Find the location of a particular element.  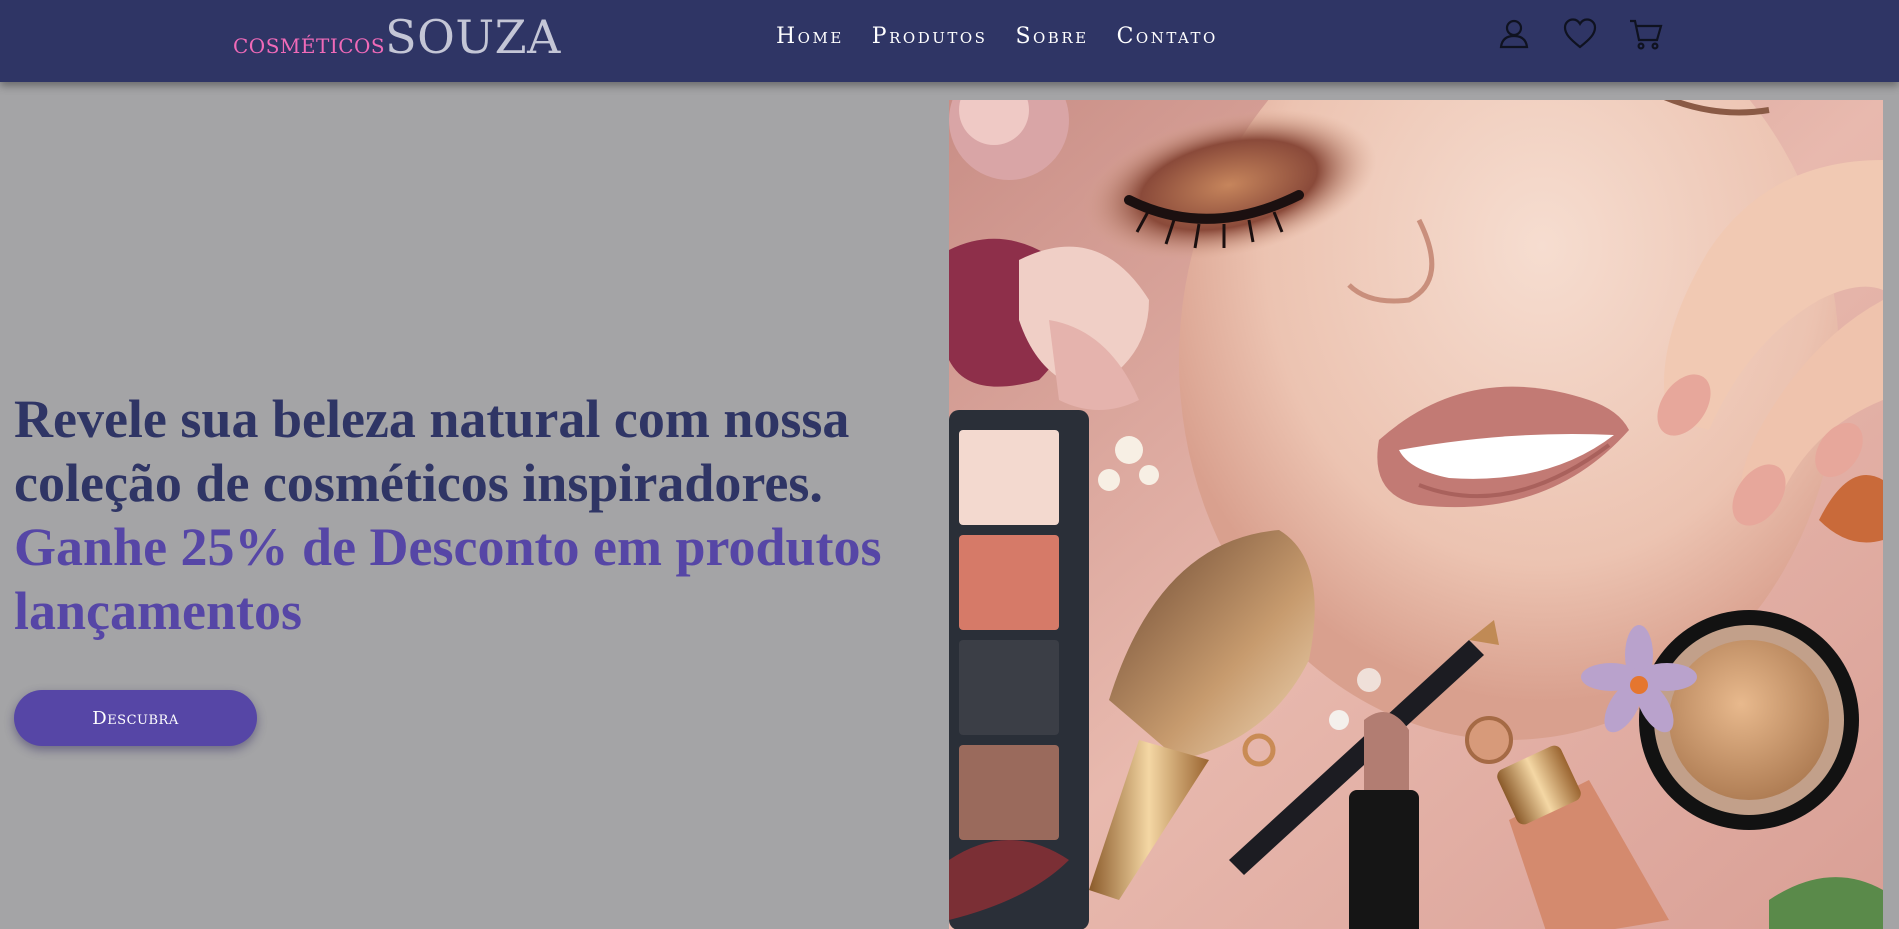

logo-name: SOUZA is located at coordinates (473, 37).